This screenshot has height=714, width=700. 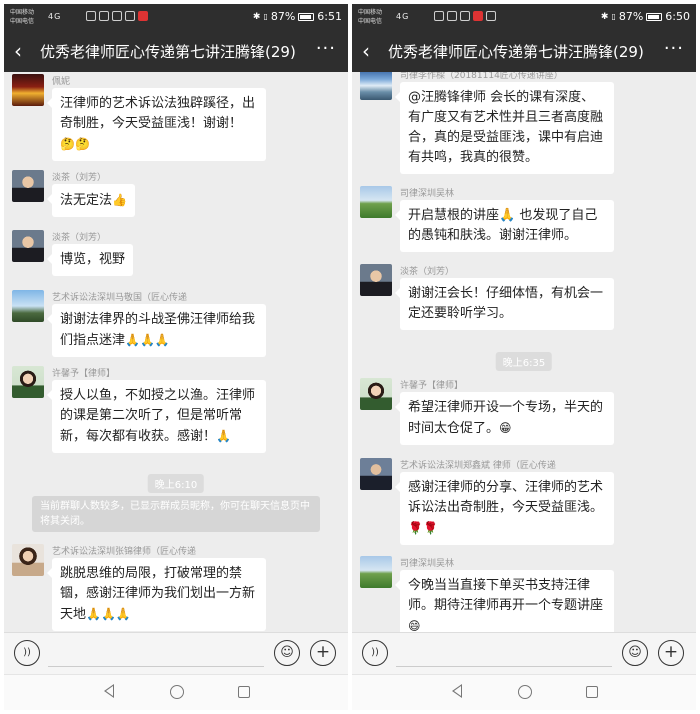 What do you see at coordinates (61, 82) in the screenshot?
I see `sender-name: 佩妮` at bounding box center [61, 82].